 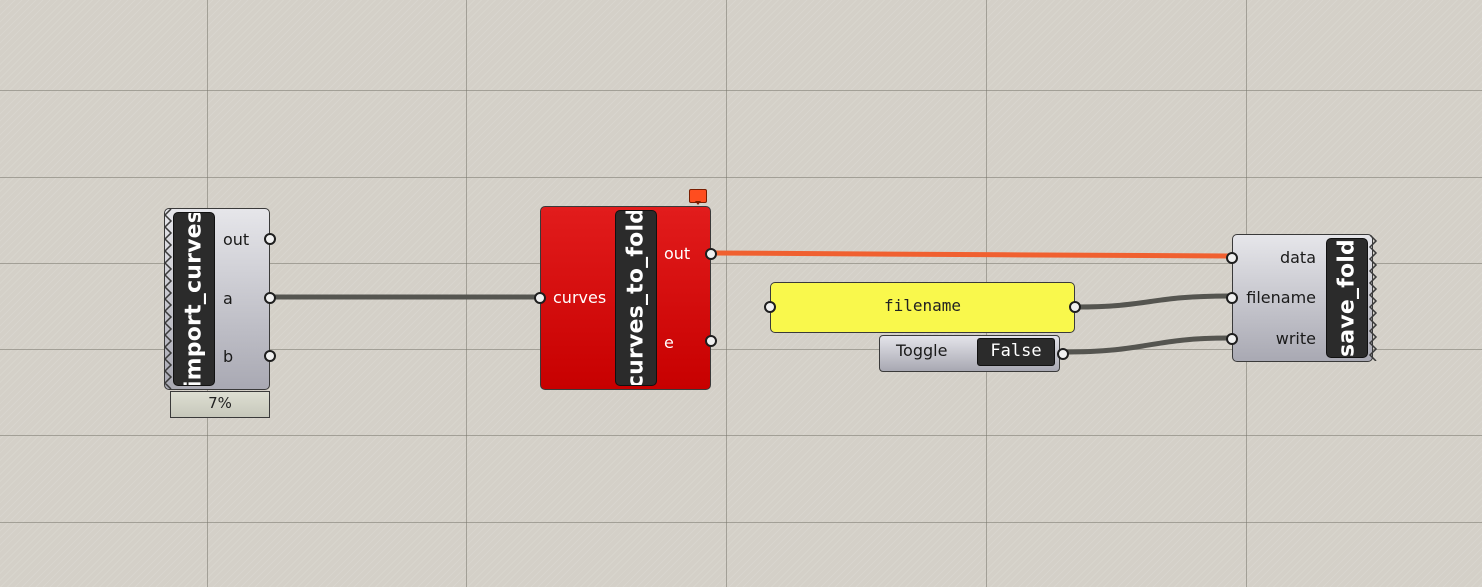 I want to click on component-save-fold: data filename write save_fold, so click(x=1302, y=298).